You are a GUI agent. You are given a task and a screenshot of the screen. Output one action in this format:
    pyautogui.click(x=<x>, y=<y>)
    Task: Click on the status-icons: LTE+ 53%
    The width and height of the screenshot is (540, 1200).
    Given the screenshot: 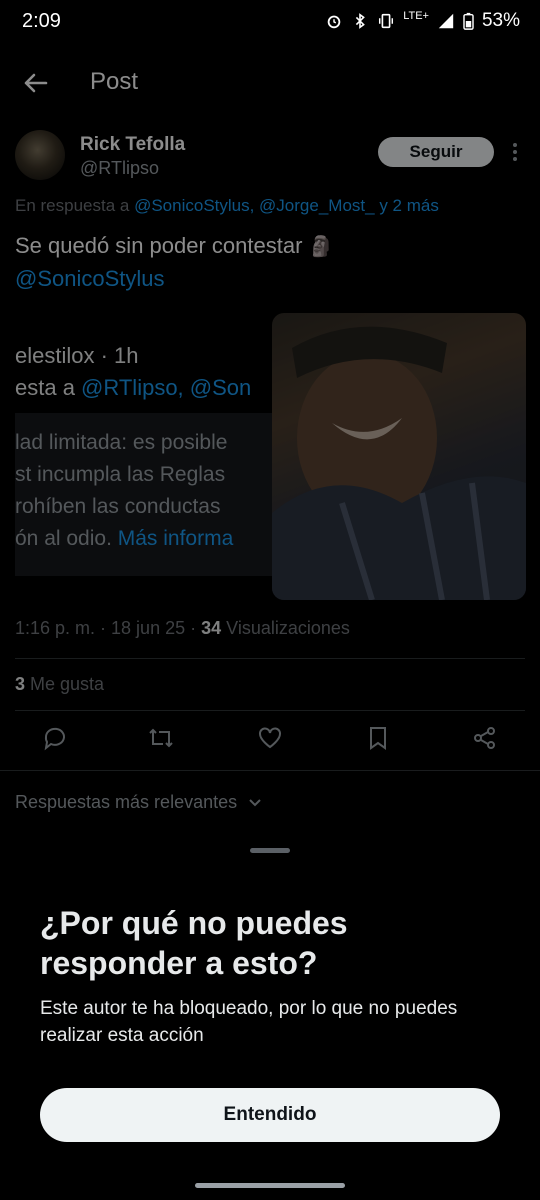 What is the action you would take?
    pyautogui.click(x=422, y=21)
    